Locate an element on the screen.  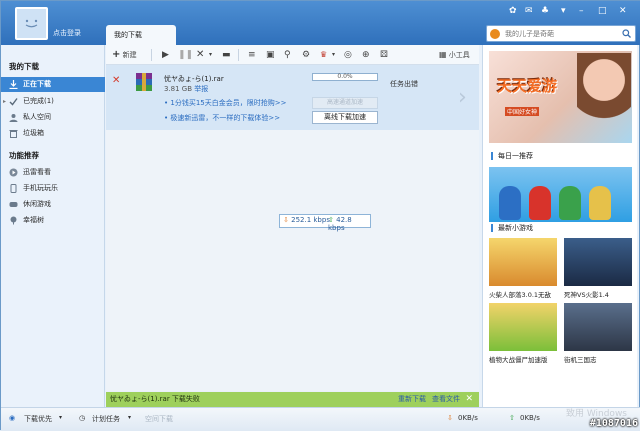
menu-icon: ▾ is located at coordinates (563, 11).